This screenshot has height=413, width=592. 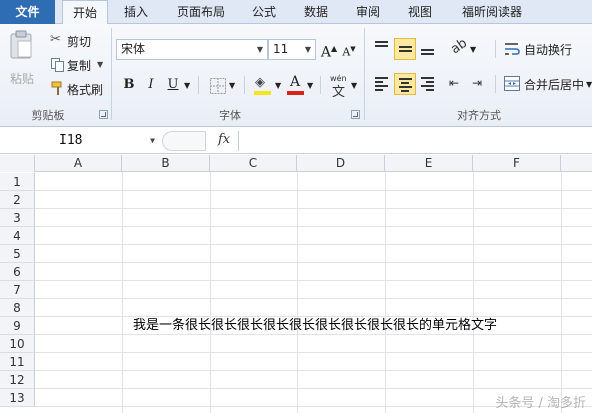 I want to click on font-name-value: 宋体, so click(x=133, y=49).